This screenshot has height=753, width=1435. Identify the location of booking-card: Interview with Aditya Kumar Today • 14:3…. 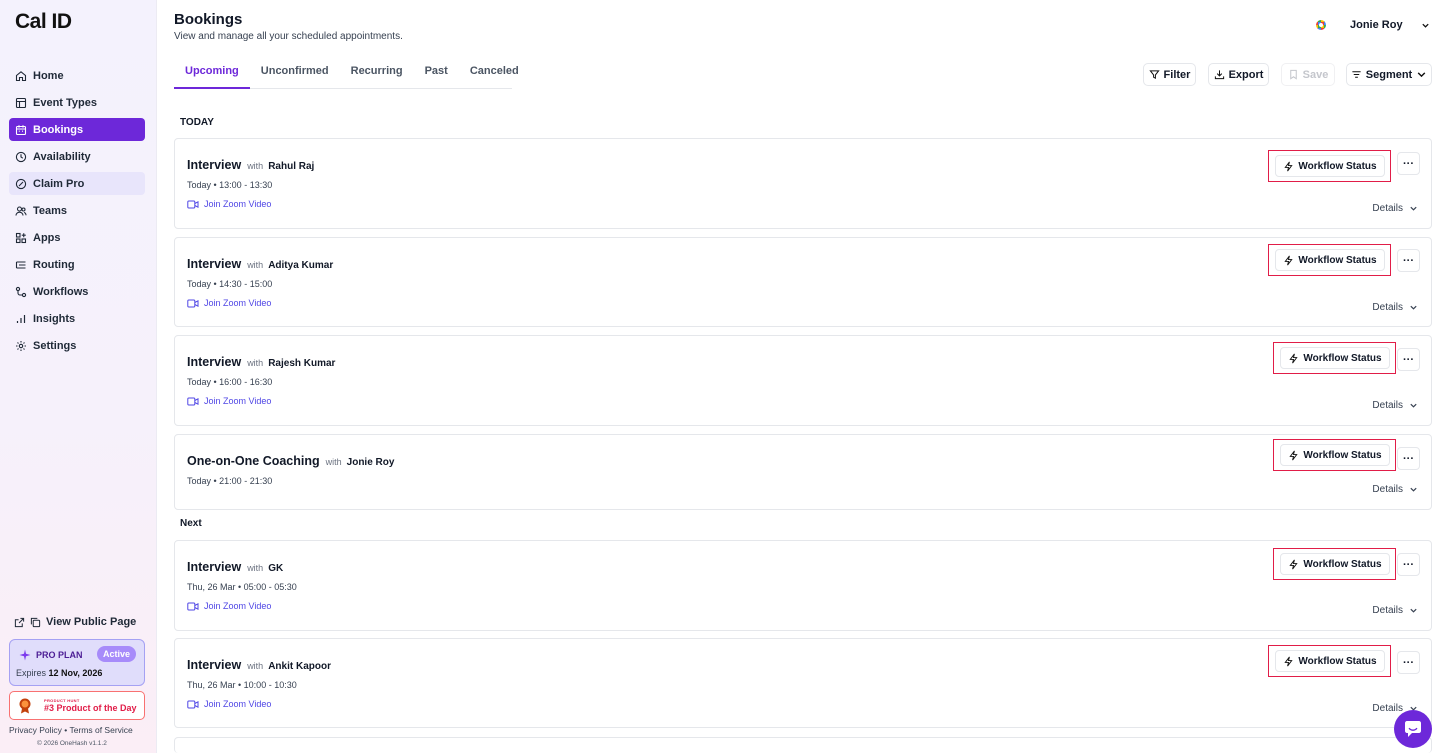
(803, 282).